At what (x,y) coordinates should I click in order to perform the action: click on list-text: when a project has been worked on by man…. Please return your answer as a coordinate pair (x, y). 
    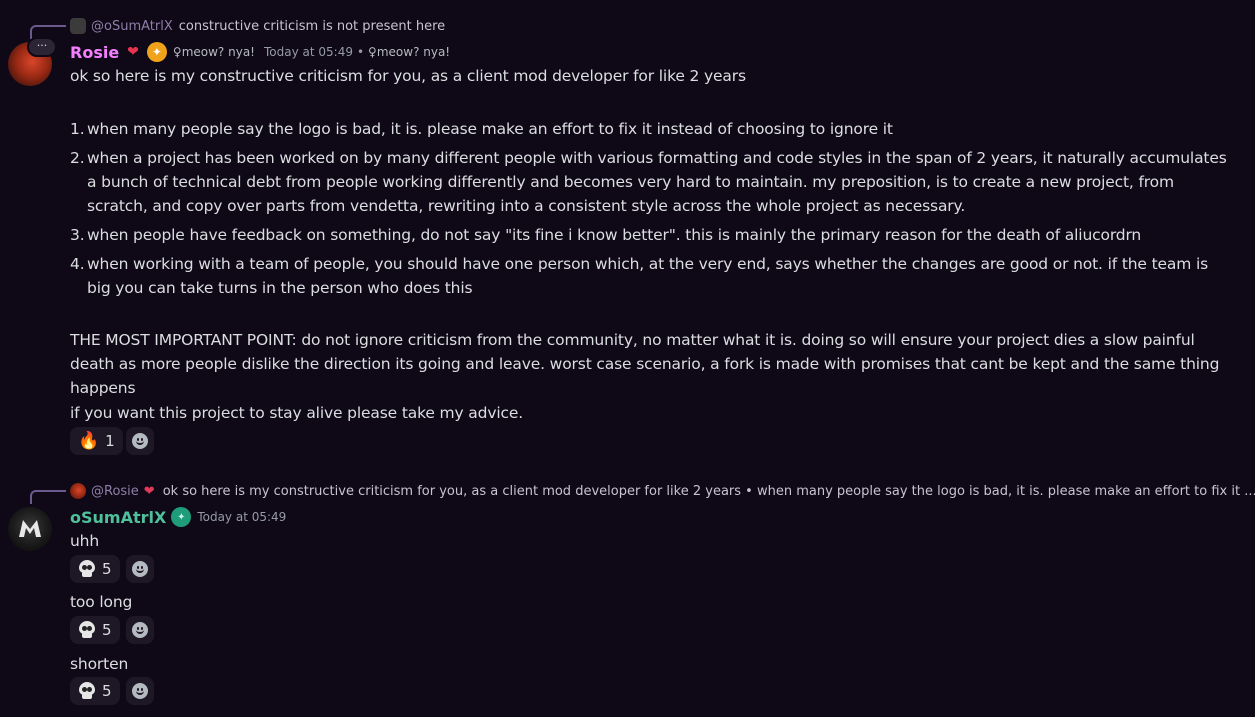
    Looking at the image, I should click on (657, 182).